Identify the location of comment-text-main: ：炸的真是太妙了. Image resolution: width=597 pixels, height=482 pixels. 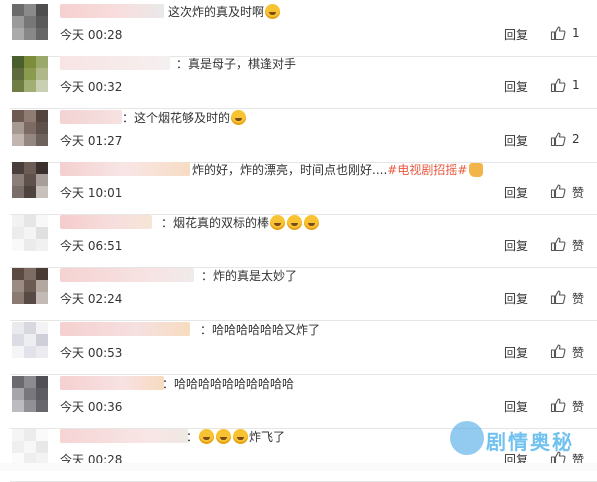
(249, 276).